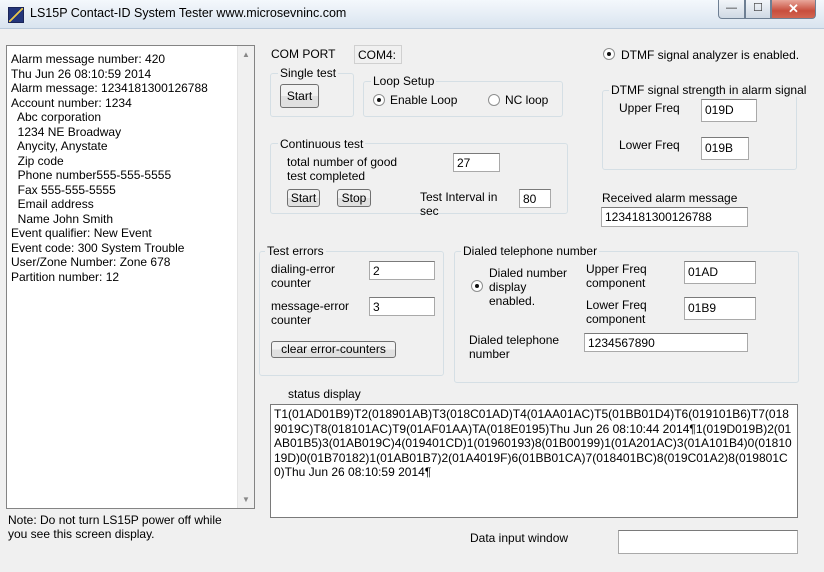 This screenshot has width=824, height=572. What do you see at coordinates (708, 542) in the screenshot?
I see `data-input-field` at bounding box center [708, 542].